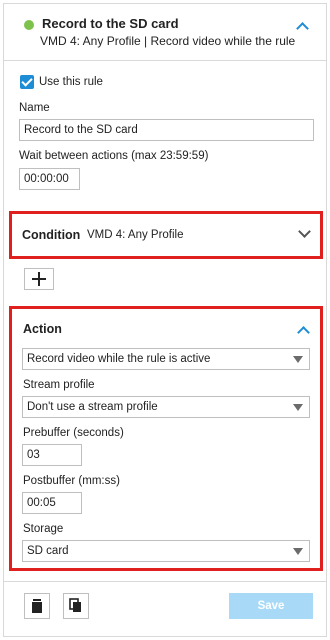  I want to click on condition-section: Condition VMD 4: Any Profile, so click(166, 235).